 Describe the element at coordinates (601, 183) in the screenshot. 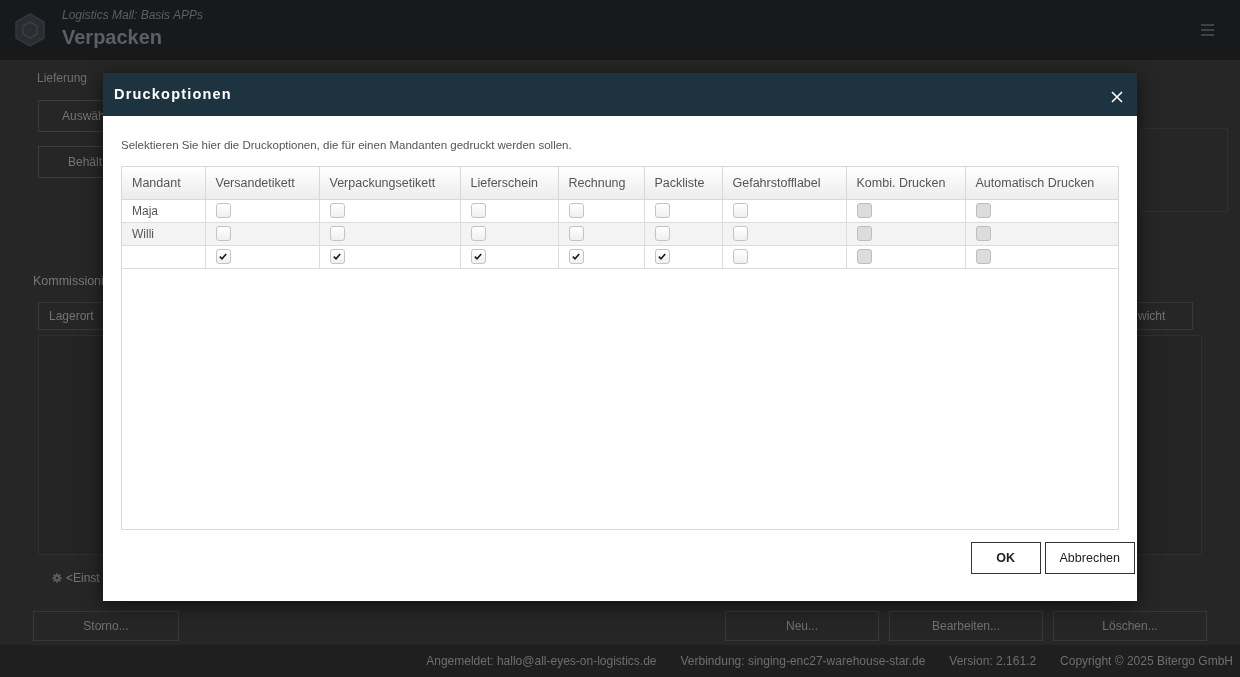

I see `column-header: Rechnung` at that location.